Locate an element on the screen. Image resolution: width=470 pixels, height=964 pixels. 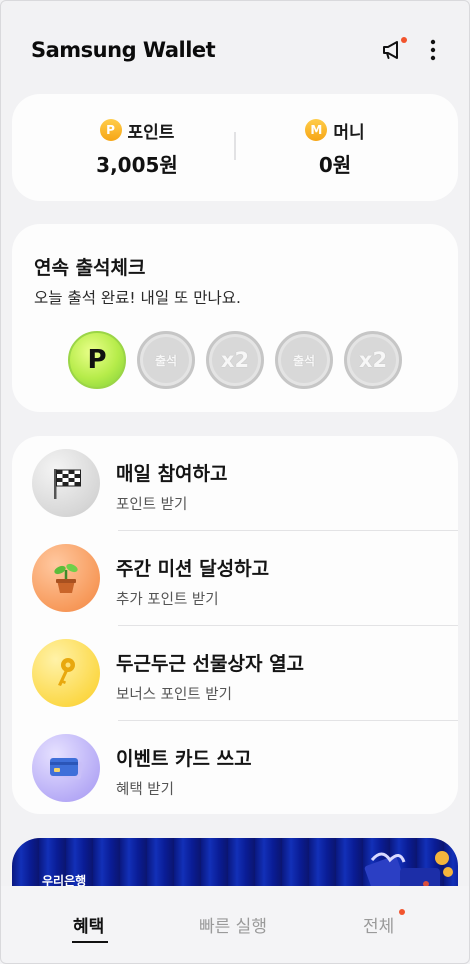
money-coin-icon: M is located at coordinates (316, 130).